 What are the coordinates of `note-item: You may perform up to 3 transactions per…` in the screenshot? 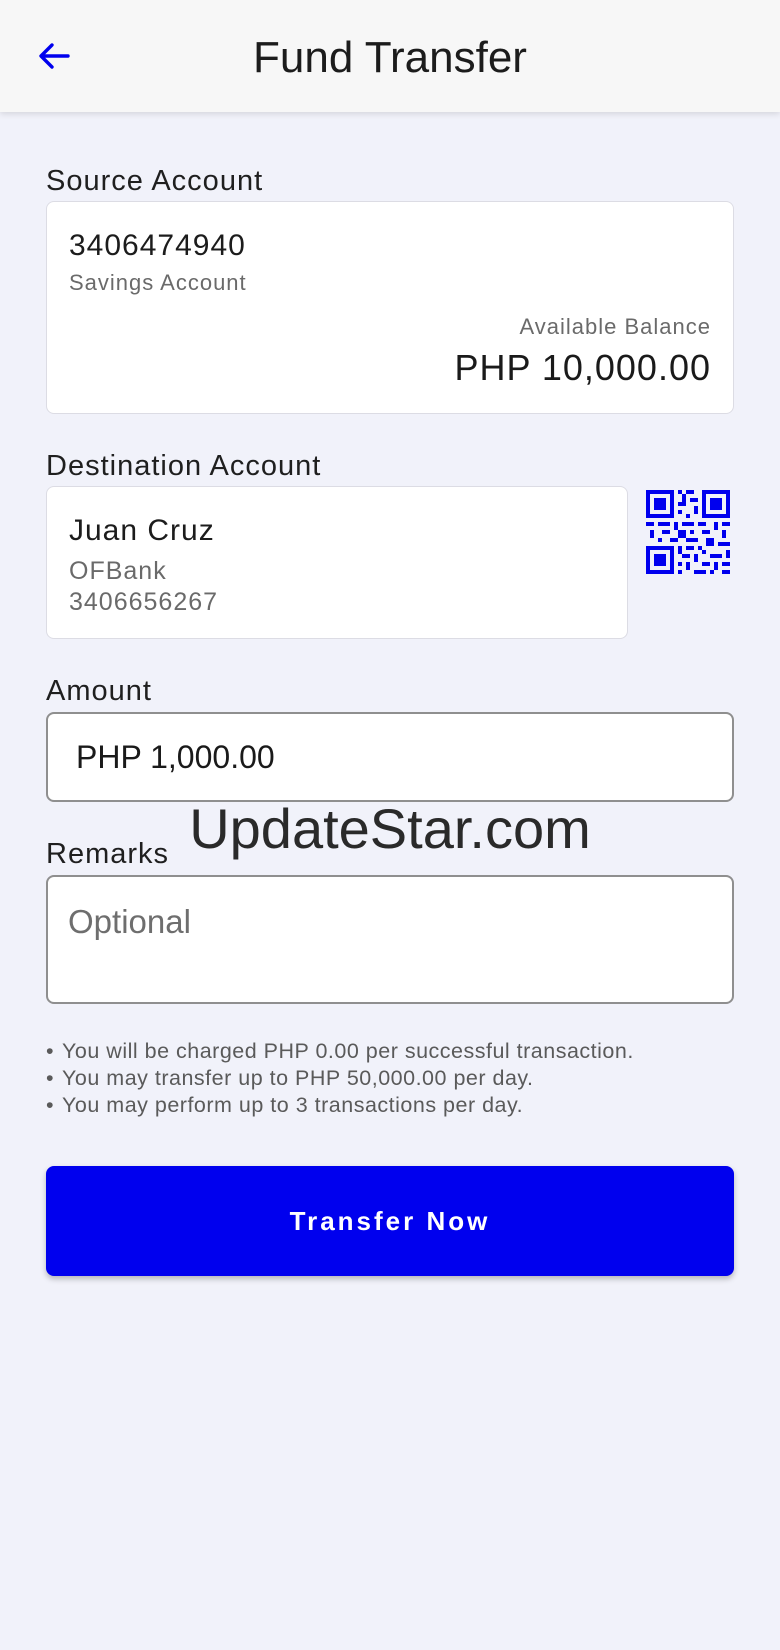 It's located at (396, 1105).